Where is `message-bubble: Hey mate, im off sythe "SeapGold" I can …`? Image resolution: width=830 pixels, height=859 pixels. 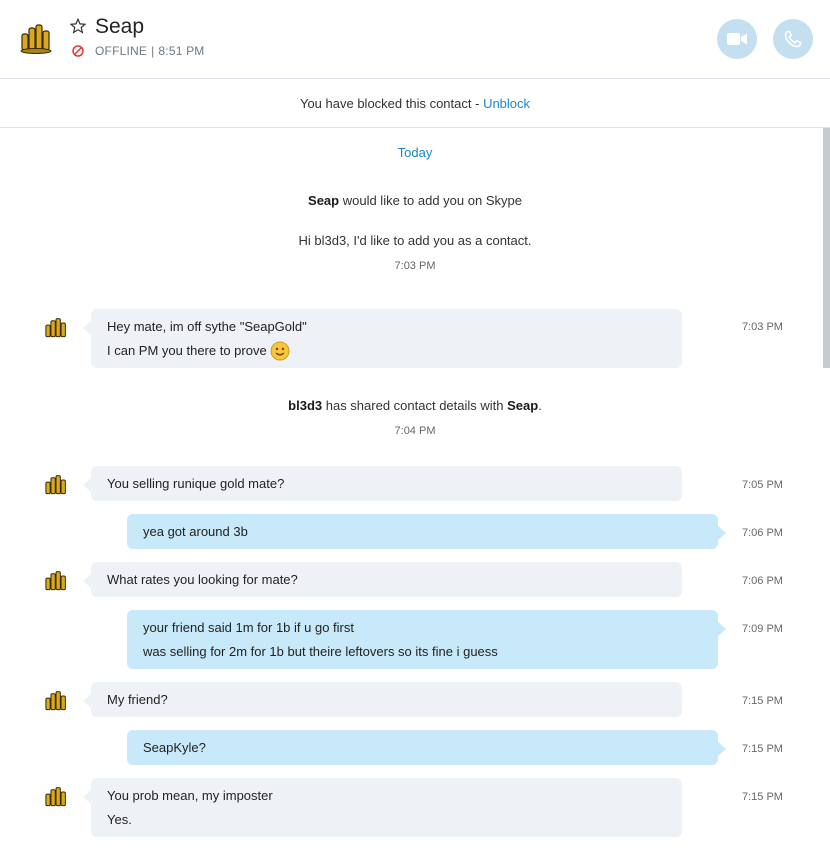
message-bubble: Hey mate, im off sythe "SeapGold" I can … is located at coordinates (382, 338).